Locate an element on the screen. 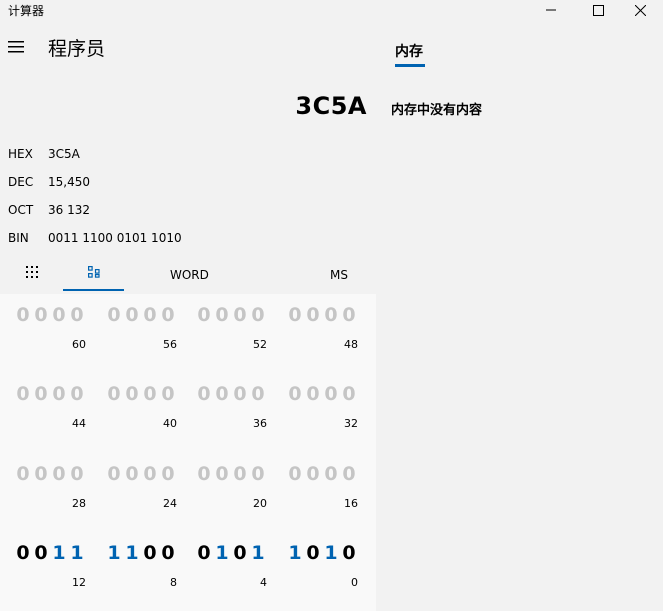  keypad-toolbar: WORD MS is located at coordinates (188, 276).